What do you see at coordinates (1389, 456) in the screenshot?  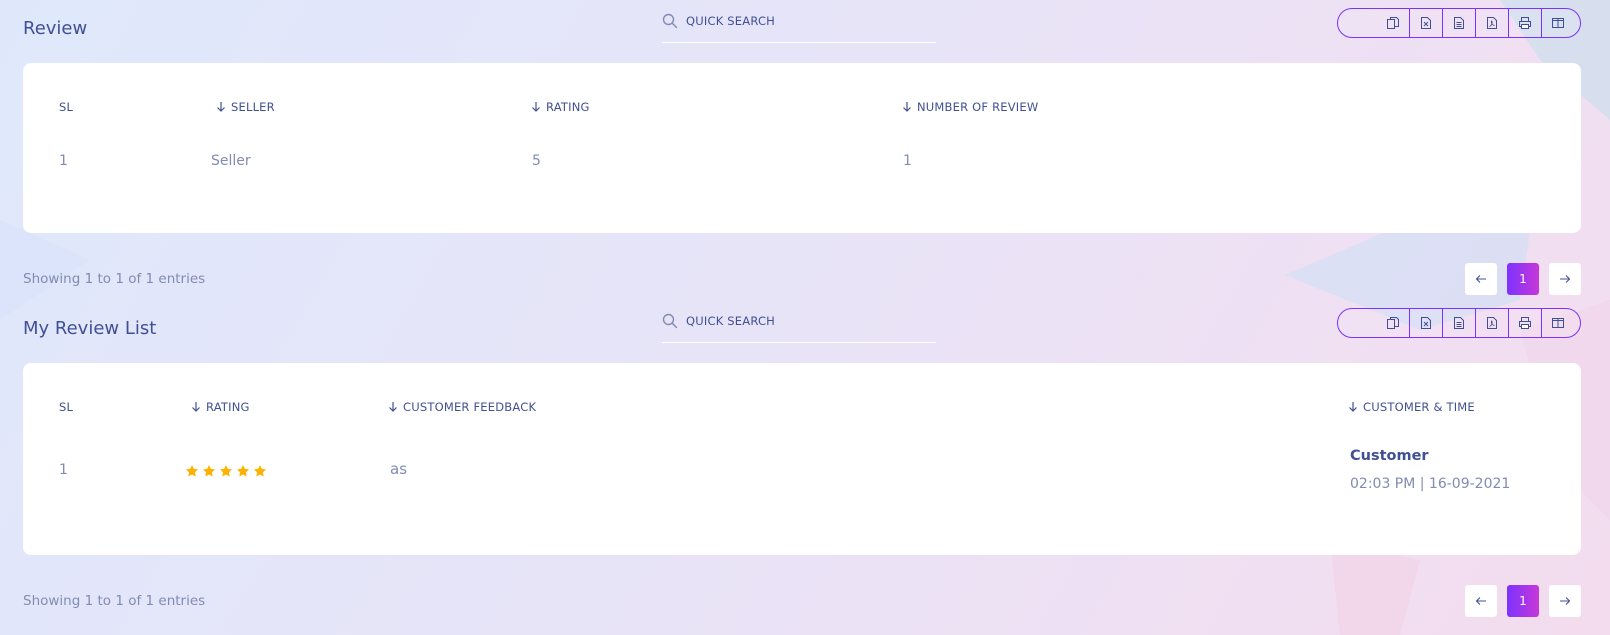 I see `customer-name: Customer` at bounding box center [1389, 456].